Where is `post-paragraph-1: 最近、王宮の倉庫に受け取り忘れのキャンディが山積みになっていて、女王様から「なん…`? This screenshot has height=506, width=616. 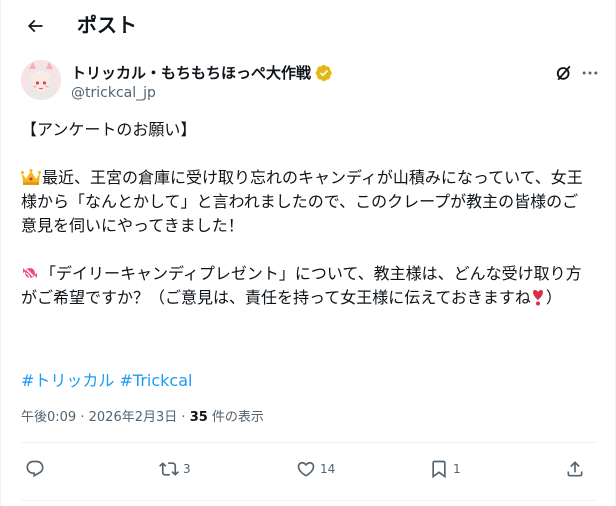 post-paragraph-1: 最近、王宮の倉庫に受け取り忘れのキャンディが山積みになっていて、女王様から「なん… is located at coordinates (307, 202).